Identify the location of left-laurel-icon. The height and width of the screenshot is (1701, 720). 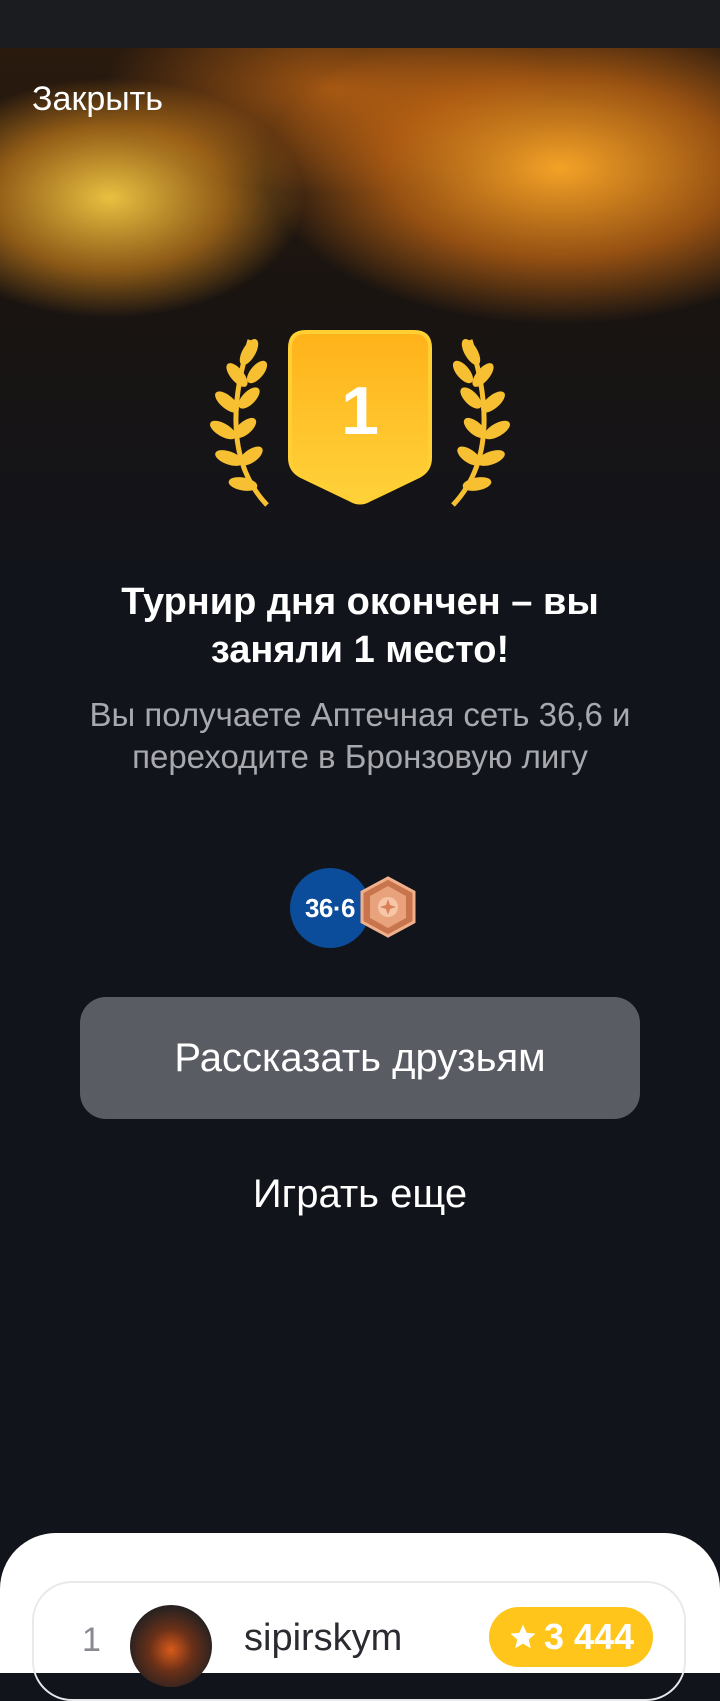
(239, 423).